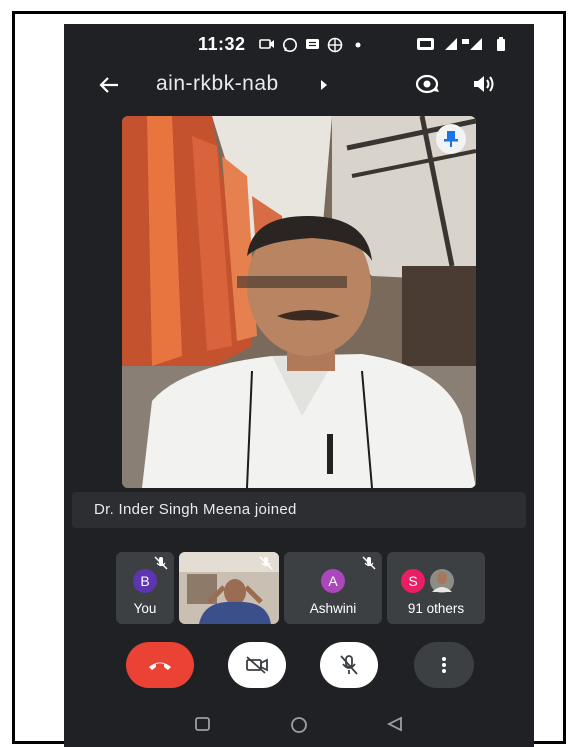 This screenshot has width=580, height=747. I want to click on signal-4g-icon, so click(472, 44).